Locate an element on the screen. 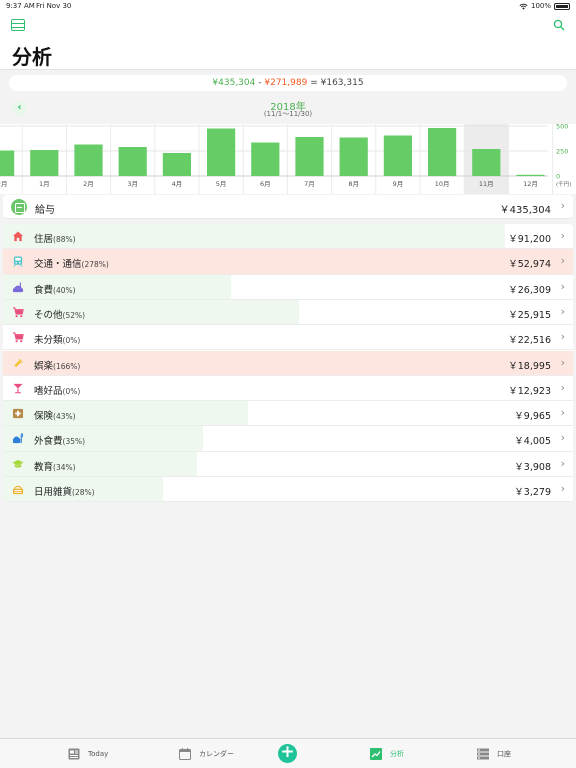  category-row: 教育(34%) ￥3,908 › is located at coordinates (288, 464).